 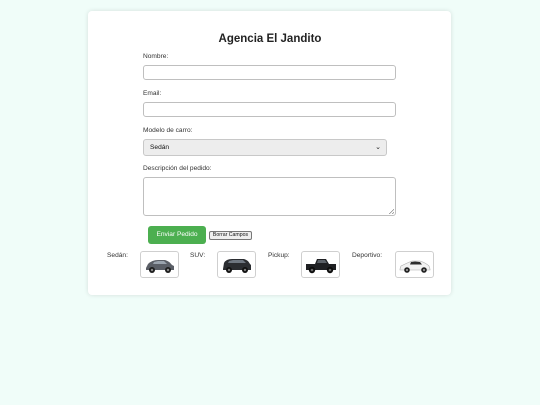 I want to click on resize-handle-icon, so click(x=391, y=211).